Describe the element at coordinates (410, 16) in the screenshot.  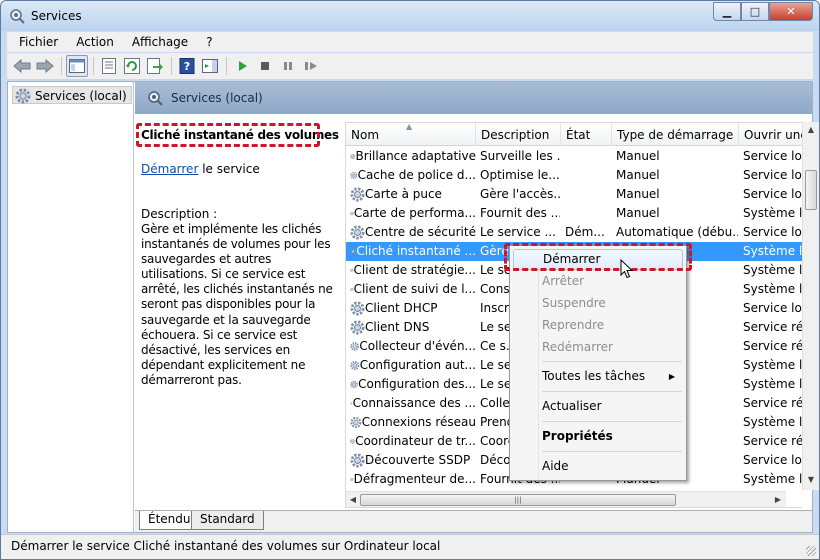
I see `title-bar: Services ▁ □ ✕` at that location.